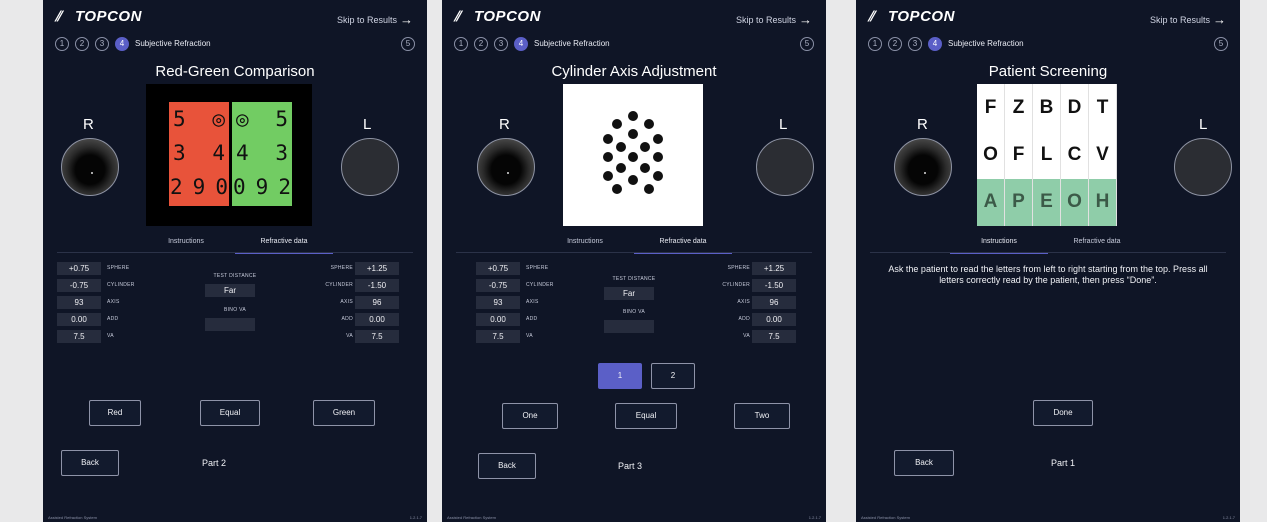  I want to click on part-label: Part 3, so click(630, 466).